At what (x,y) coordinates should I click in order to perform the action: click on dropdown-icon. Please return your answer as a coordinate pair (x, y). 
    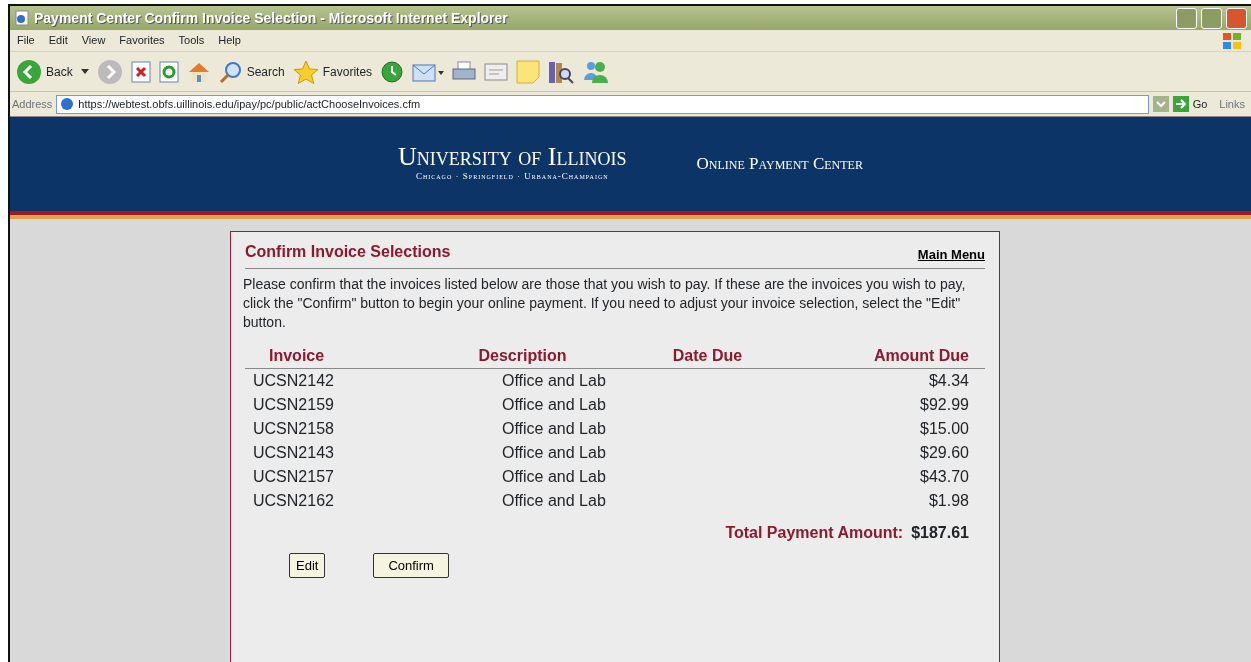
    Looking at the image, I should click on (84, 71).